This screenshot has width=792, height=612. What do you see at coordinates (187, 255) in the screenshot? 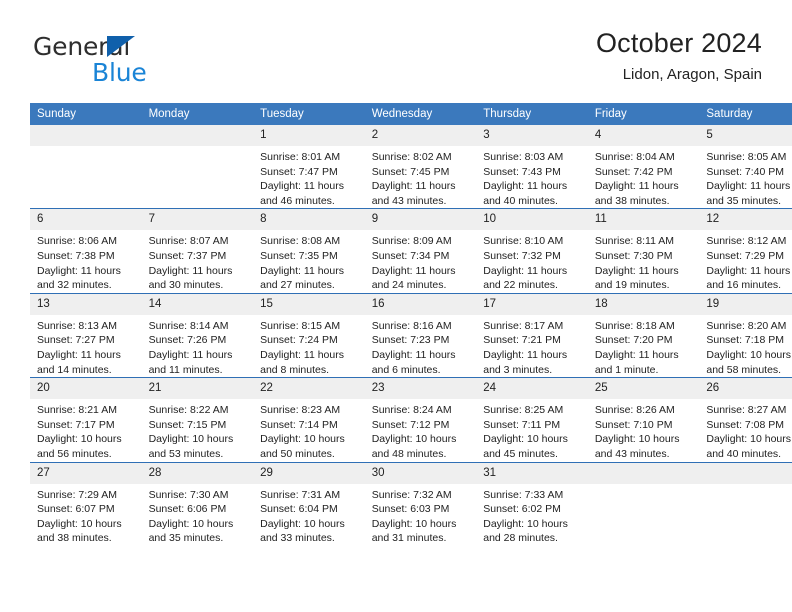
I see `sunset-text: Sunset: 7:37 PM` at bounding box center [187, 255].